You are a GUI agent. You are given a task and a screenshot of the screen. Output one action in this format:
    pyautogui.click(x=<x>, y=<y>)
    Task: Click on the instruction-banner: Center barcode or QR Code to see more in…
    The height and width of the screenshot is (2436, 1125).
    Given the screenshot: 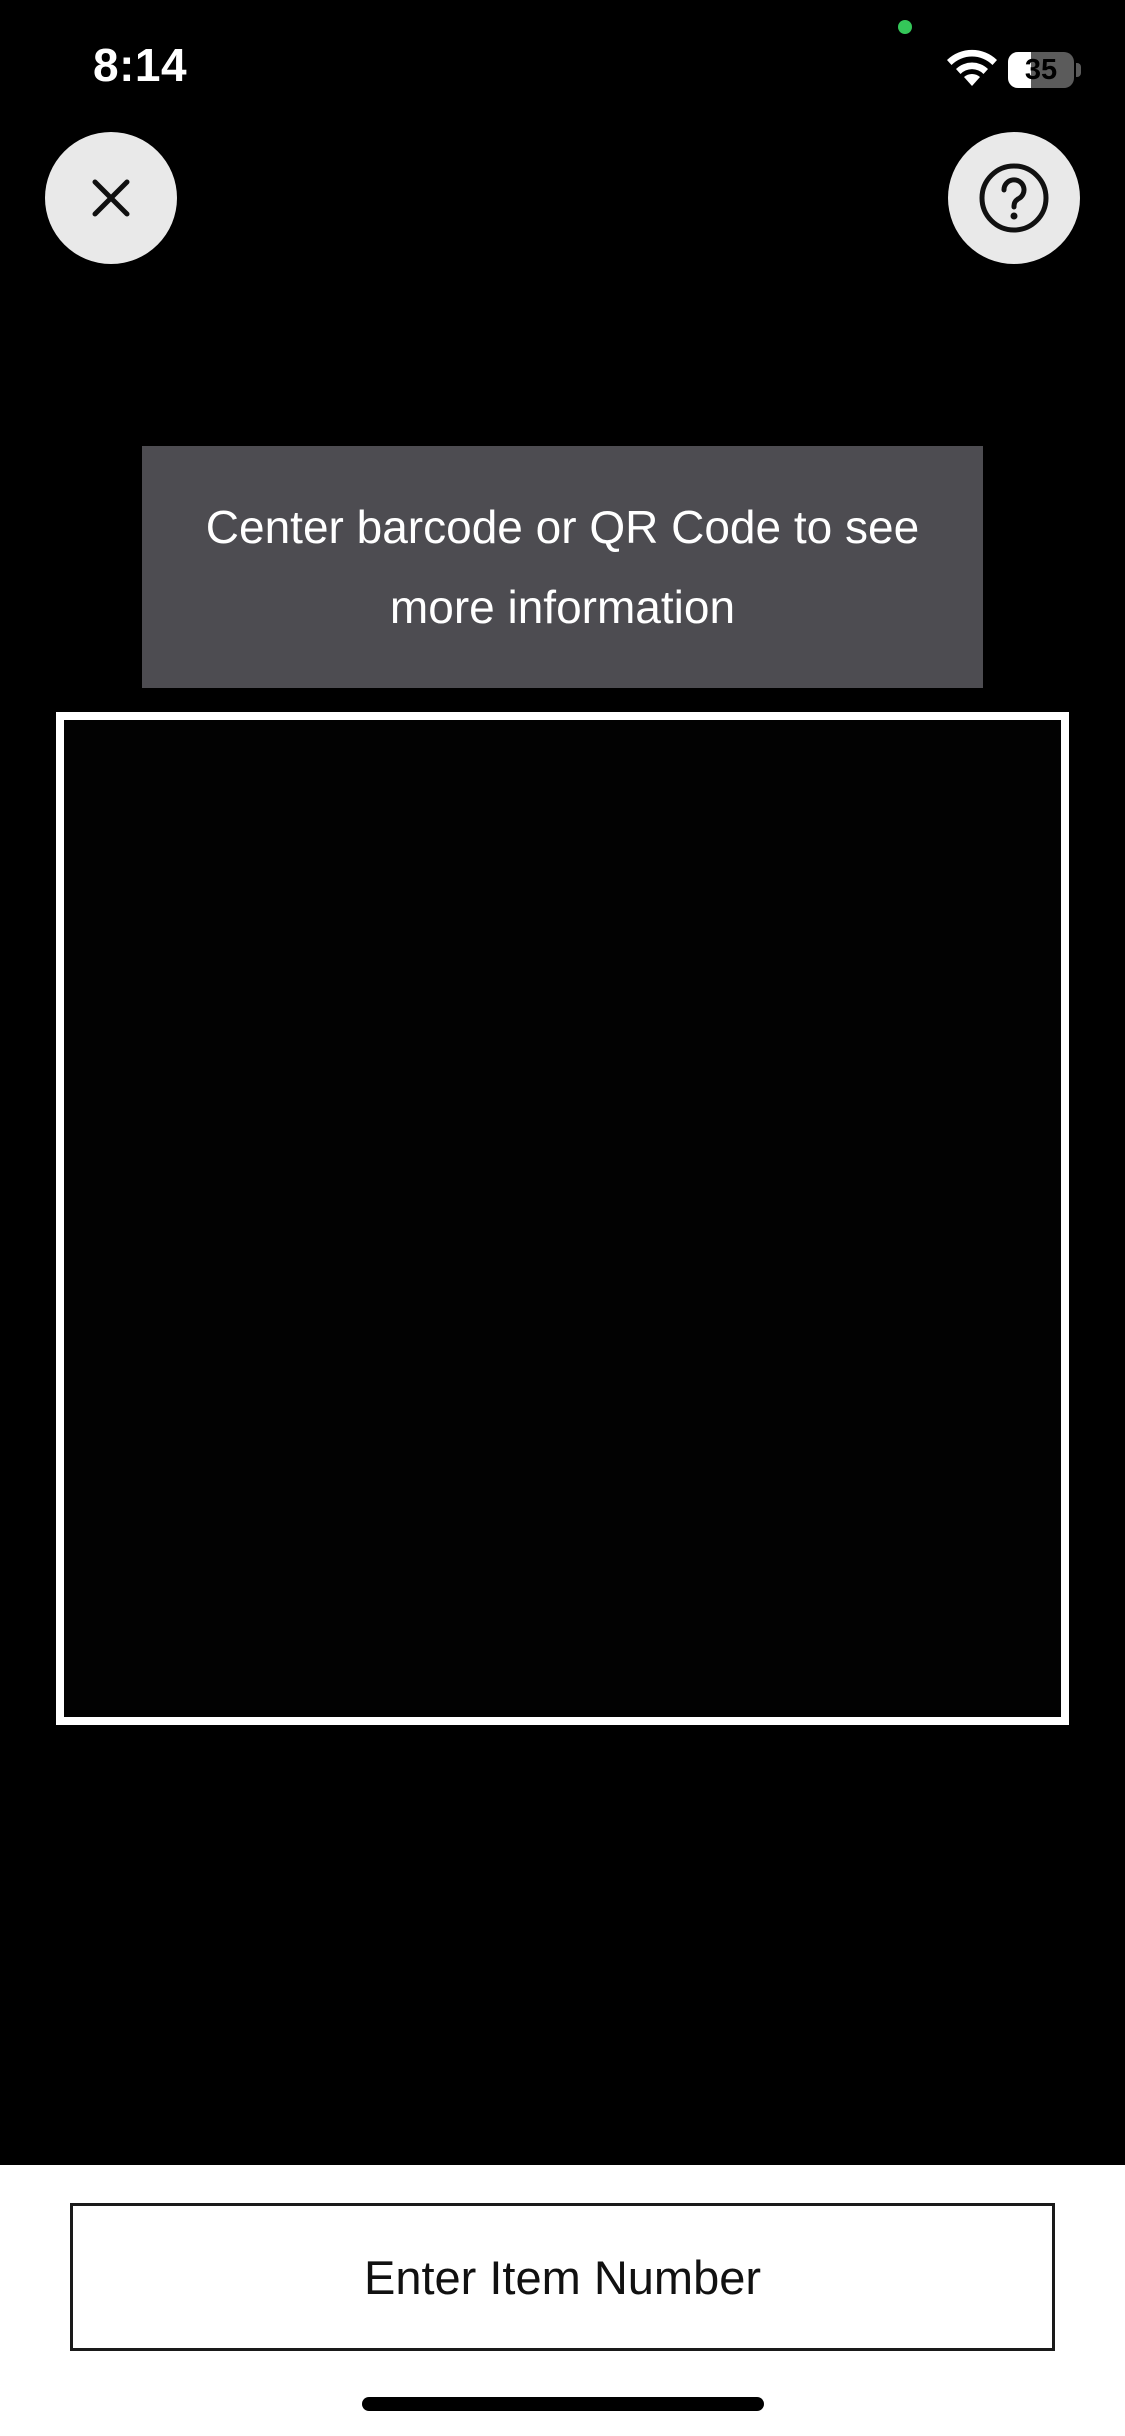 What is the action you would take?
    pyautogui.click(x=562, y=567)
    